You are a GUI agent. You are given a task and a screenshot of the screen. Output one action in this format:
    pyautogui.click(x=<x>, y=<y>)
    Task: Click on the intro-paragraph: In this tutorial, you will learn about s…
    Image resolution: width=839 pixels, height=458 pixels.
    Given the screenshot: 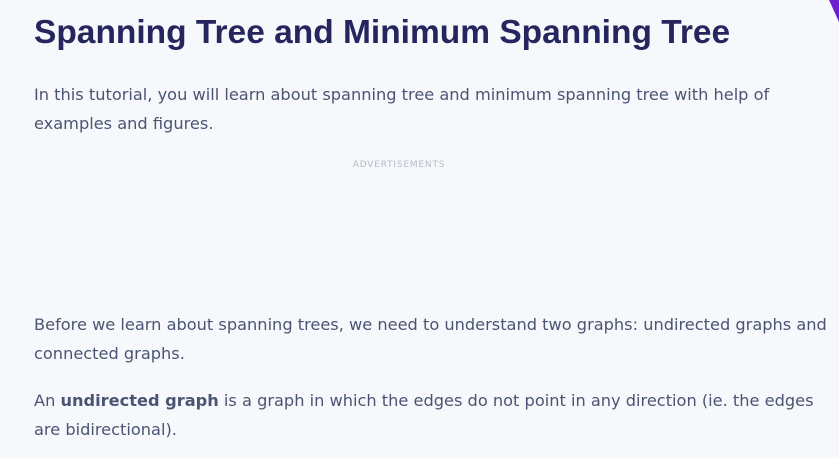 What is the action you would take?
    pyautogui.click(x=402, y=109)
    